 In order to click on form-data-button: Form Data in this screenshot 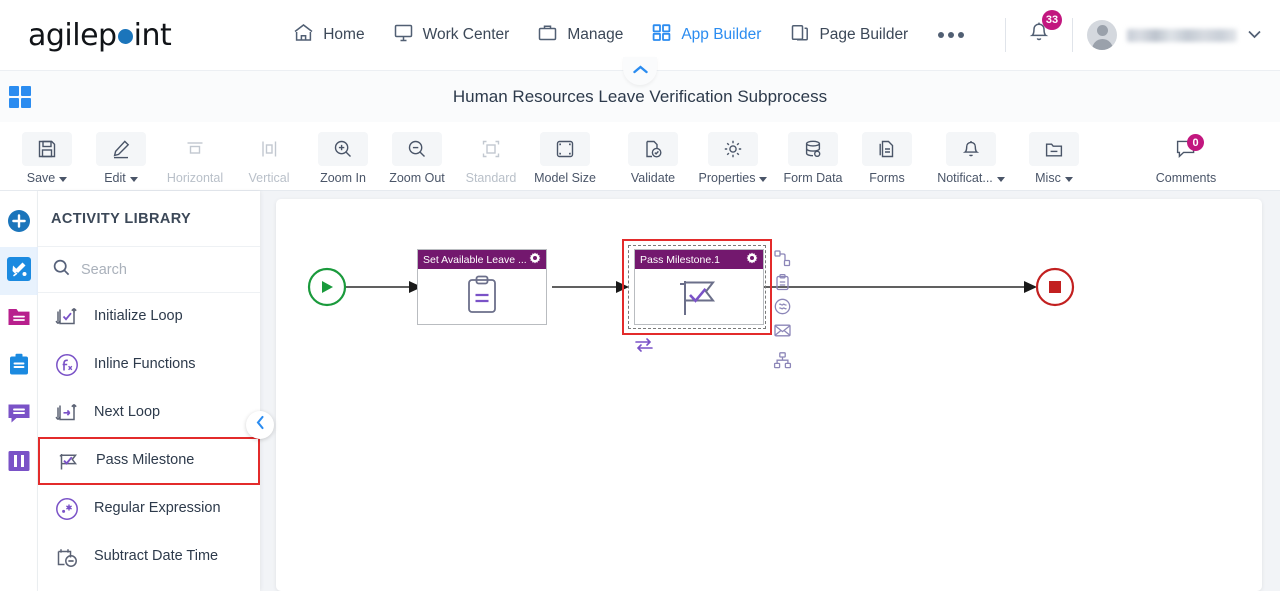, I will do `click(813, 157)`.